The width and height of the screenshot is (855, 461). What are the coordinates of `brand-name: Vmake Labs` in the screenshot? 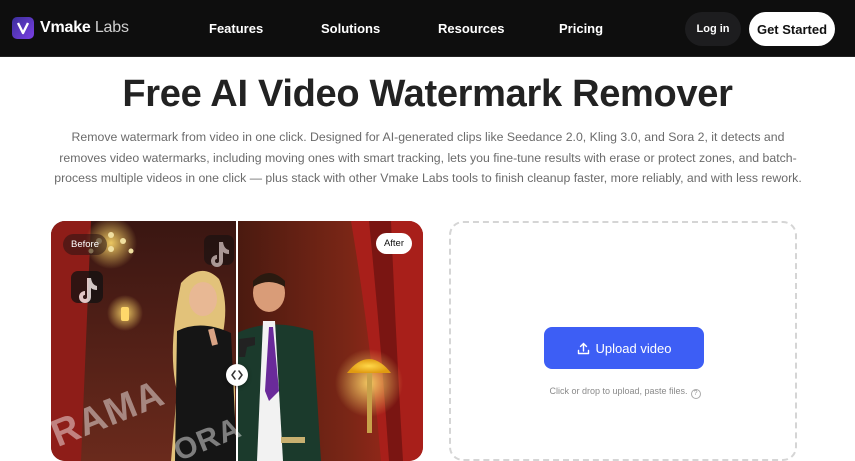 It's located at (84, 27).